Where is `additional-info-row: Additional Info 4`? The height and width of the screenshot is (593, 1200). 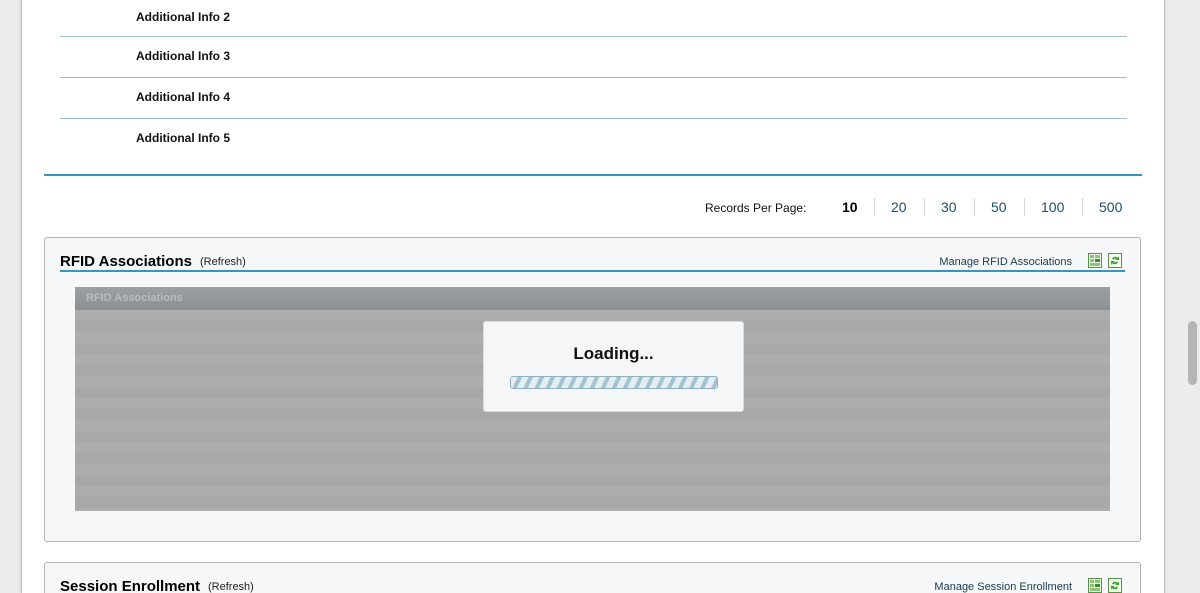
additional-info-row: Additional Info 4 is located at coordinates (593, 98).